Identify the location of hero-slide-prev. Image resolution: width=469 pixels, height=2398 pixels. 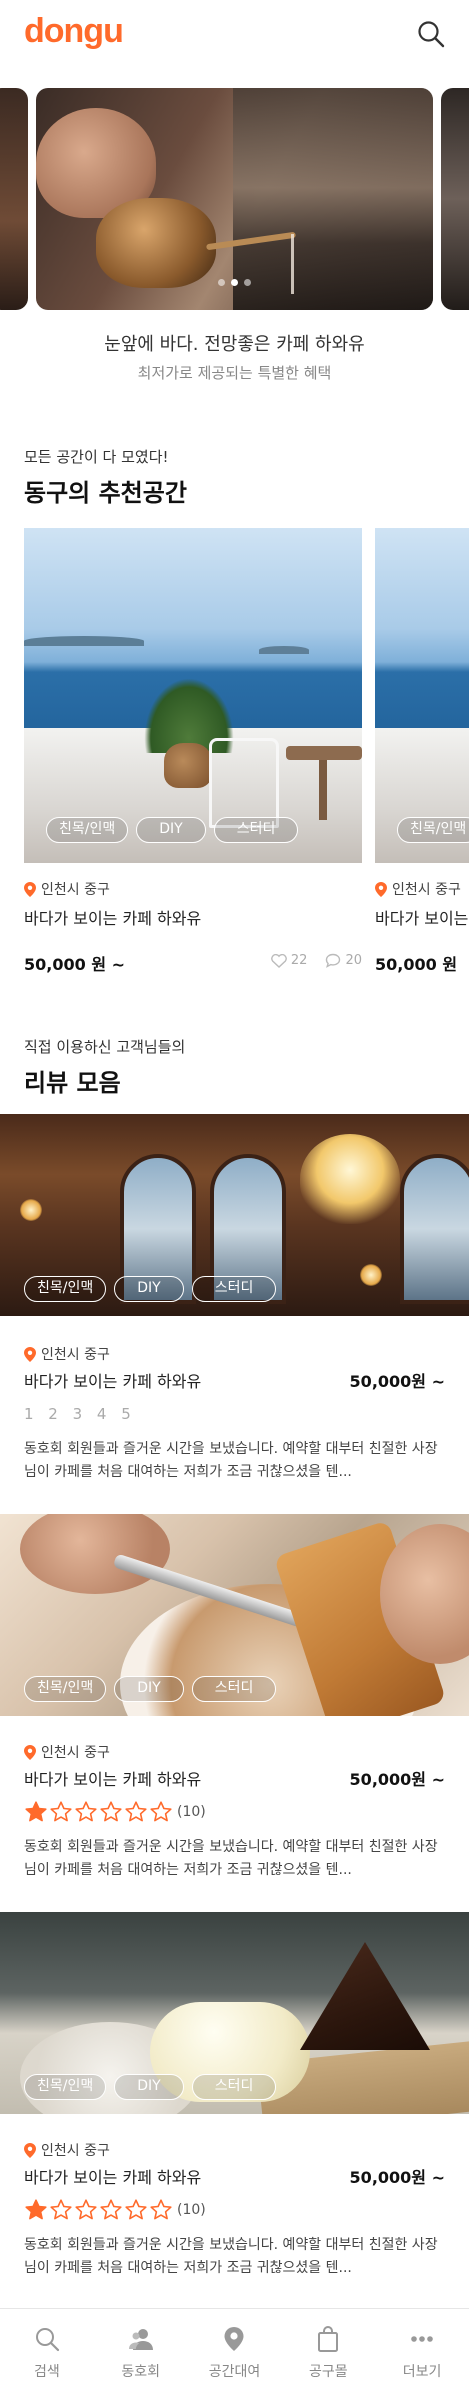
(14, 199).